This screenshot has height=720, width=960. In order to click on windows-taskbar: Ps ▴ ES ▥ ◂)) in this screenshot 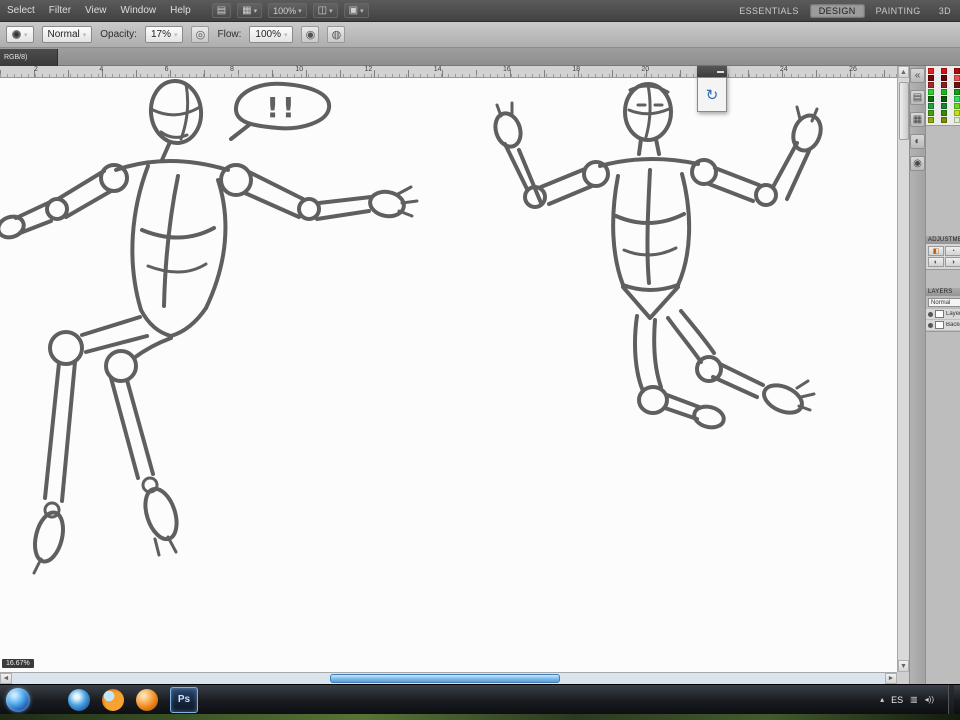, I will do `click(480, 699)`.